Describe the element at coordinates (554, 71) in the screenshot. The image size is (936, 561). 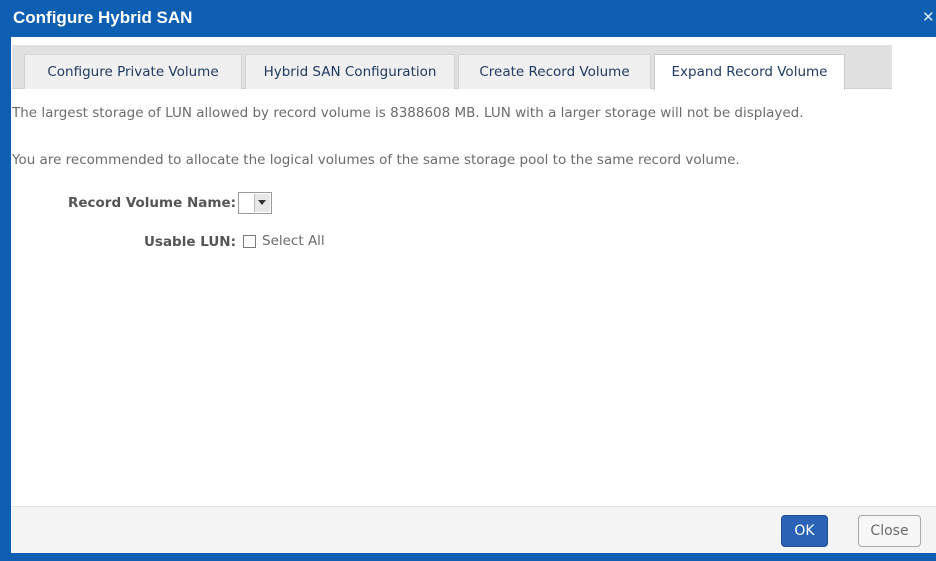
I see `tab-create-record-volume: Create Record Volume` at that location.